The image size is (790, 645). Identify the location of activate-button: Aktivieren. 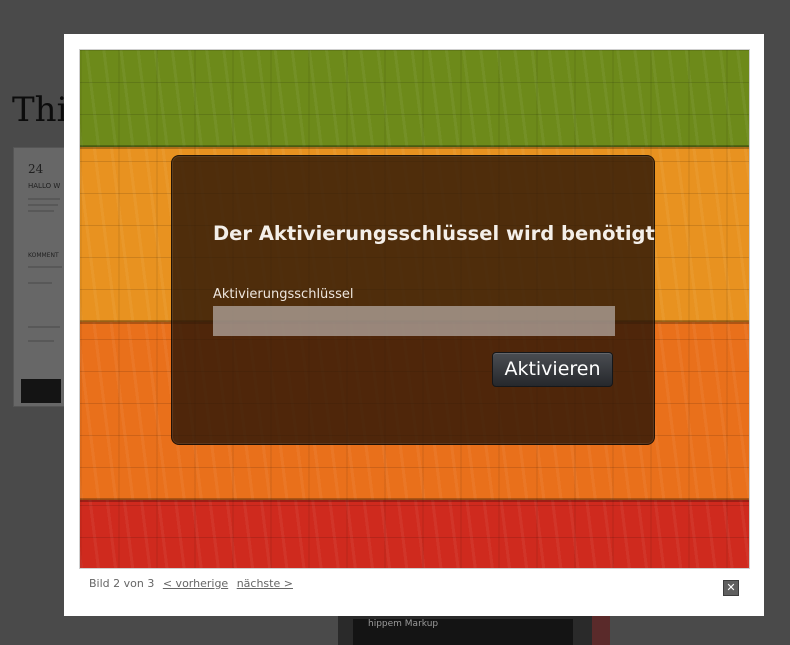
(552, 369).